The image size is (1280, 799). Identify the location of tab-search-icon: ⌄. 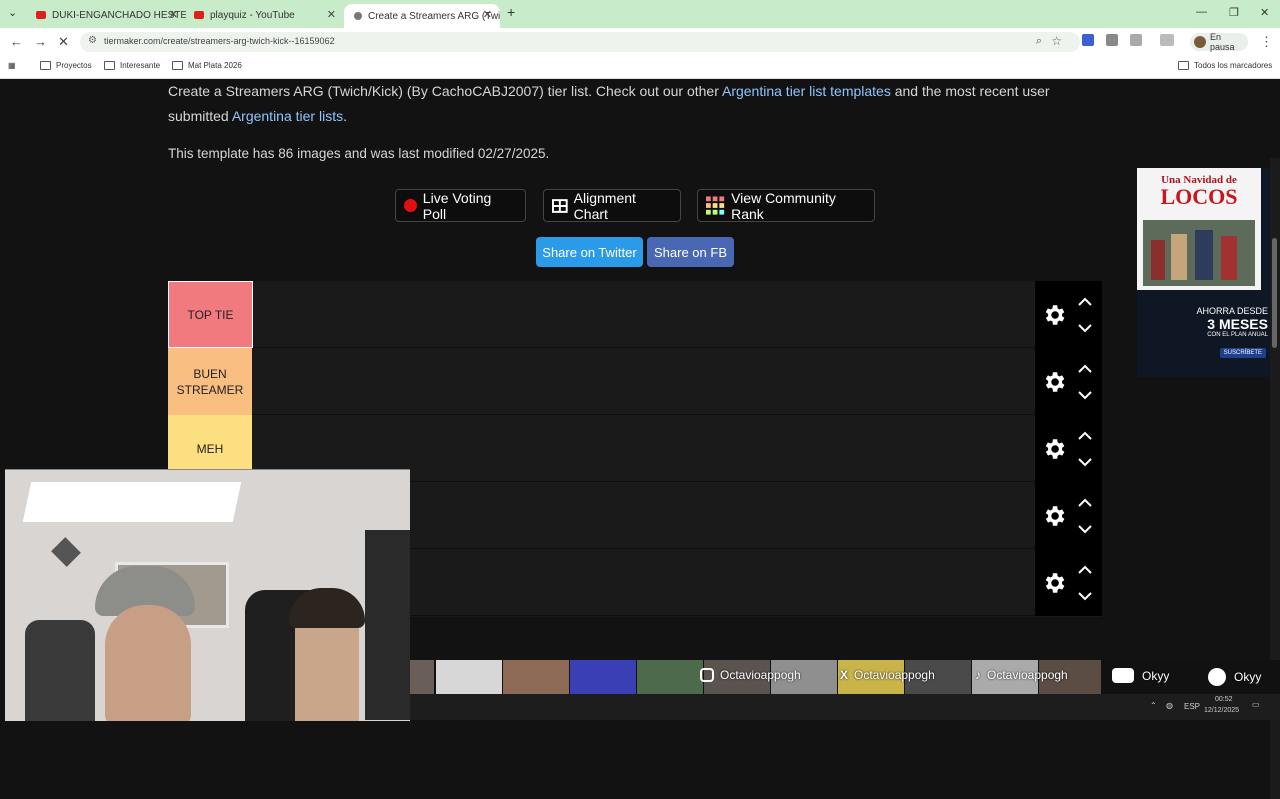
(12, 12).